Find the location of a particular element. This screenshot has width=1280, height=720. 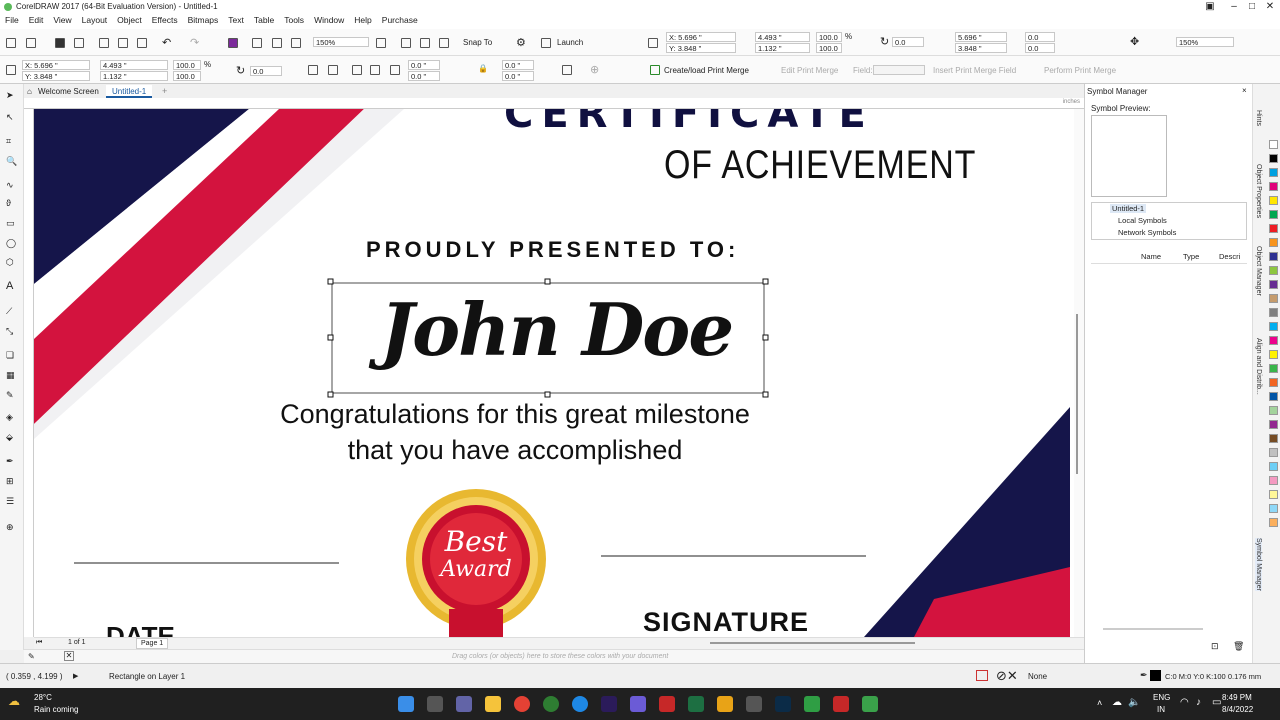

docker-tab-hints: Hints is located at coordinates (1258, 118).